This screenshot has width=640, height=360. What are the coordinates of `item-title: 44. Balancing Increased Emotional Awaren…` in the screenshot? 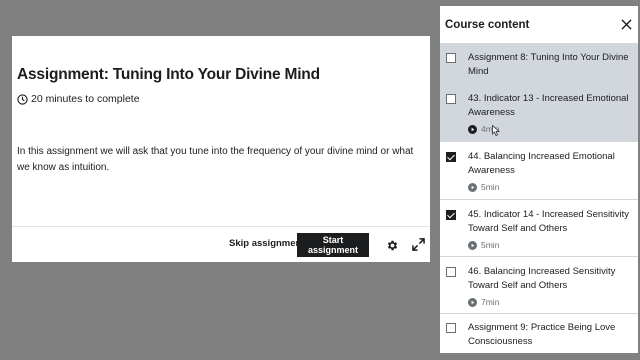 It's located at (541, 163).